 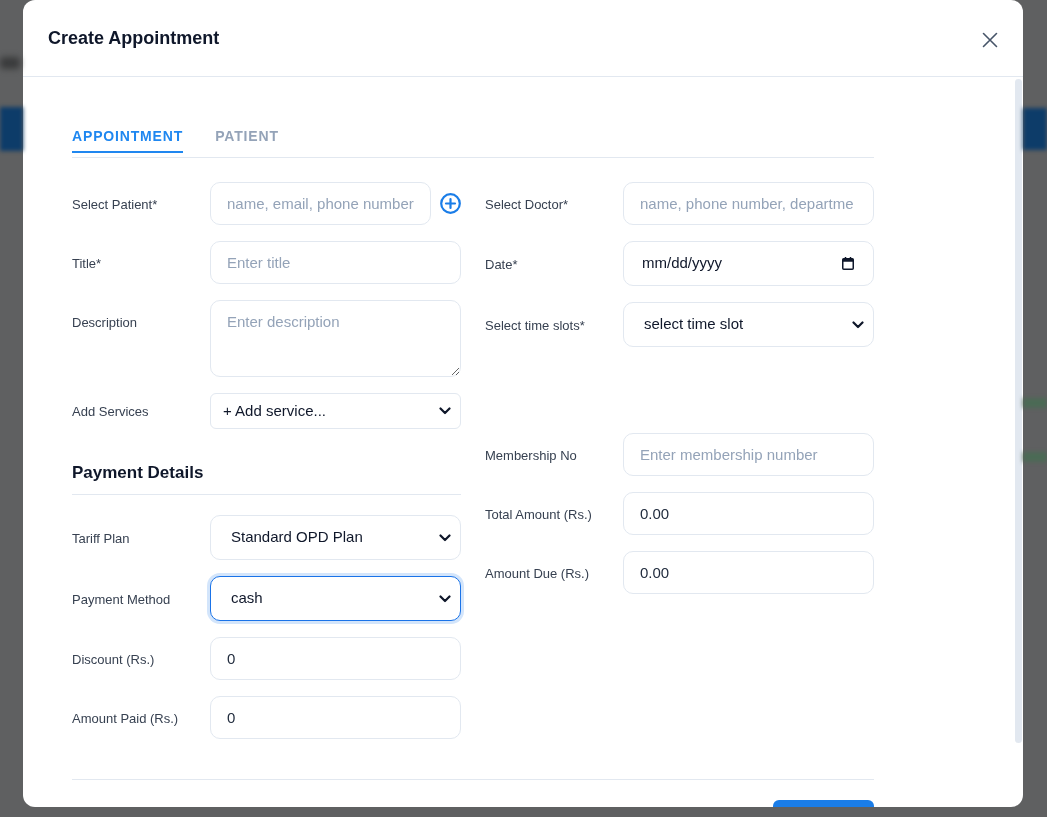 I want to click on tab: APPOINTMENT, so click(x=128, y=139).